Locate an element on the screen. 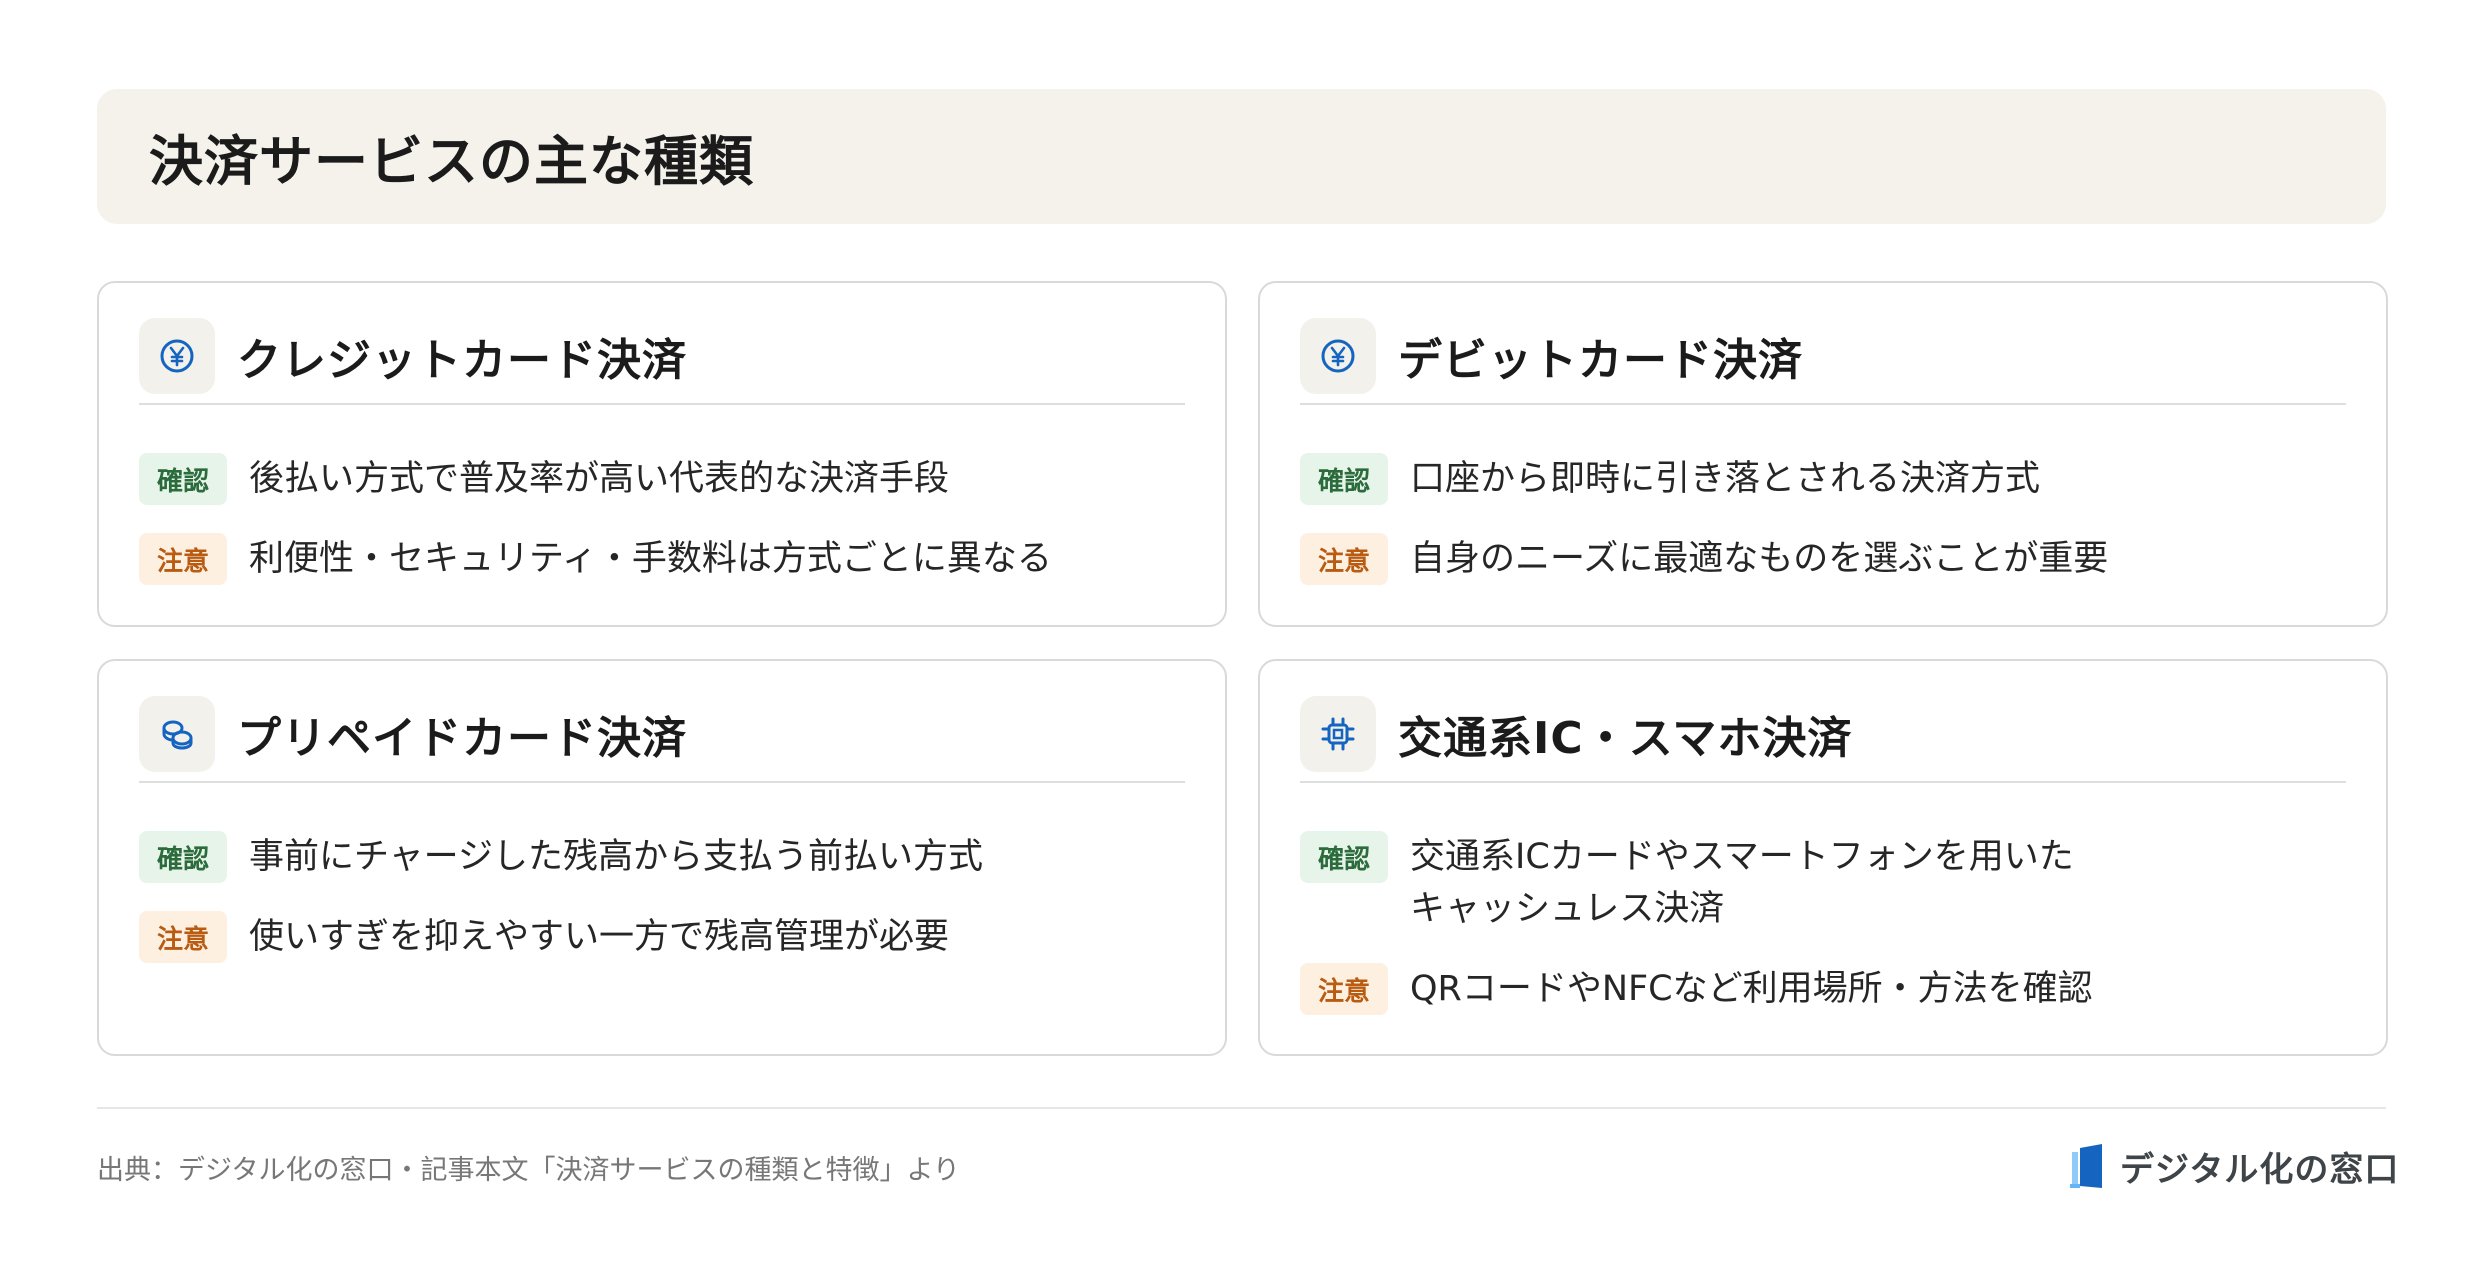 This screenshot has height=1280, width=2480. caution-row: 注意 利便性・セキュリティ・手数料は方式ごとに異なる is located at coordinates (662, 559).